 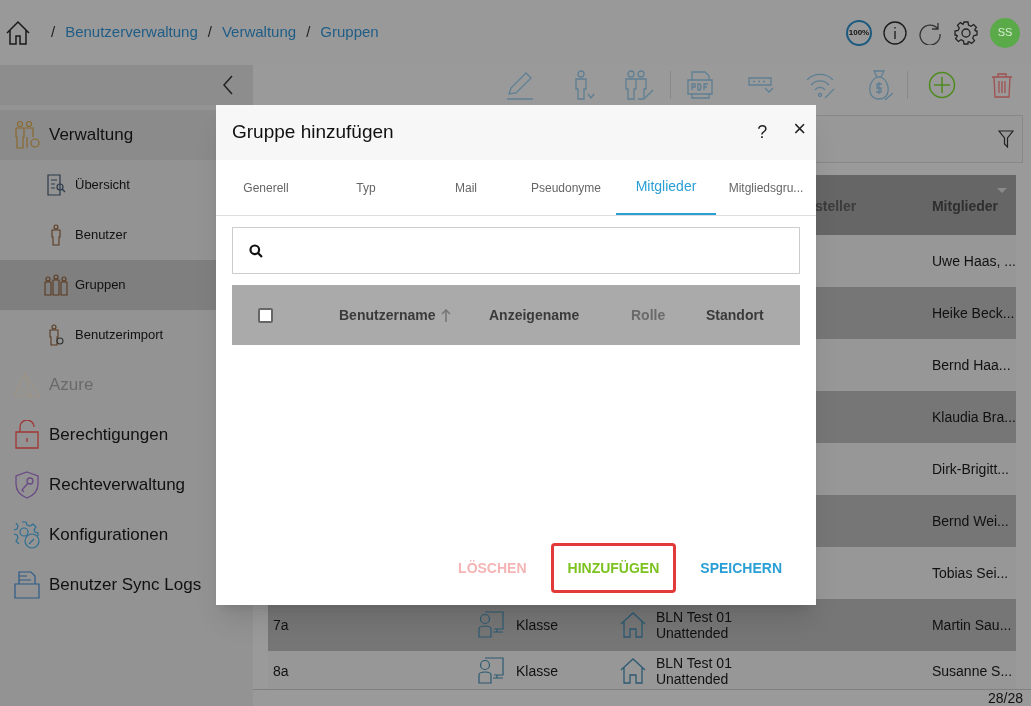 What do you see at coordinates (966, 32) in the screenshot?
I see `settings-icon` at bounding box center [966, 32].